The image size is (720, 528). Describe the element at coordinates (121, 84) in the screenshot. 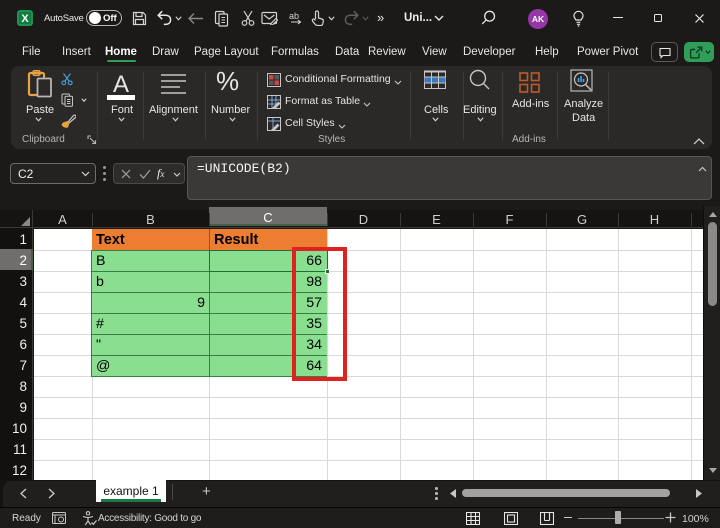

I see `svg-text: A` at that location.